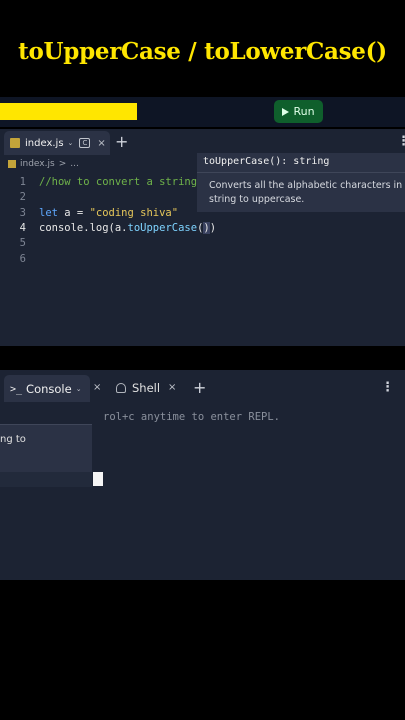  What do you see at coordinates (387, 387) in the screenshot?
I see `console-menu-icon: ⋮` at bounding box center [387, 387].